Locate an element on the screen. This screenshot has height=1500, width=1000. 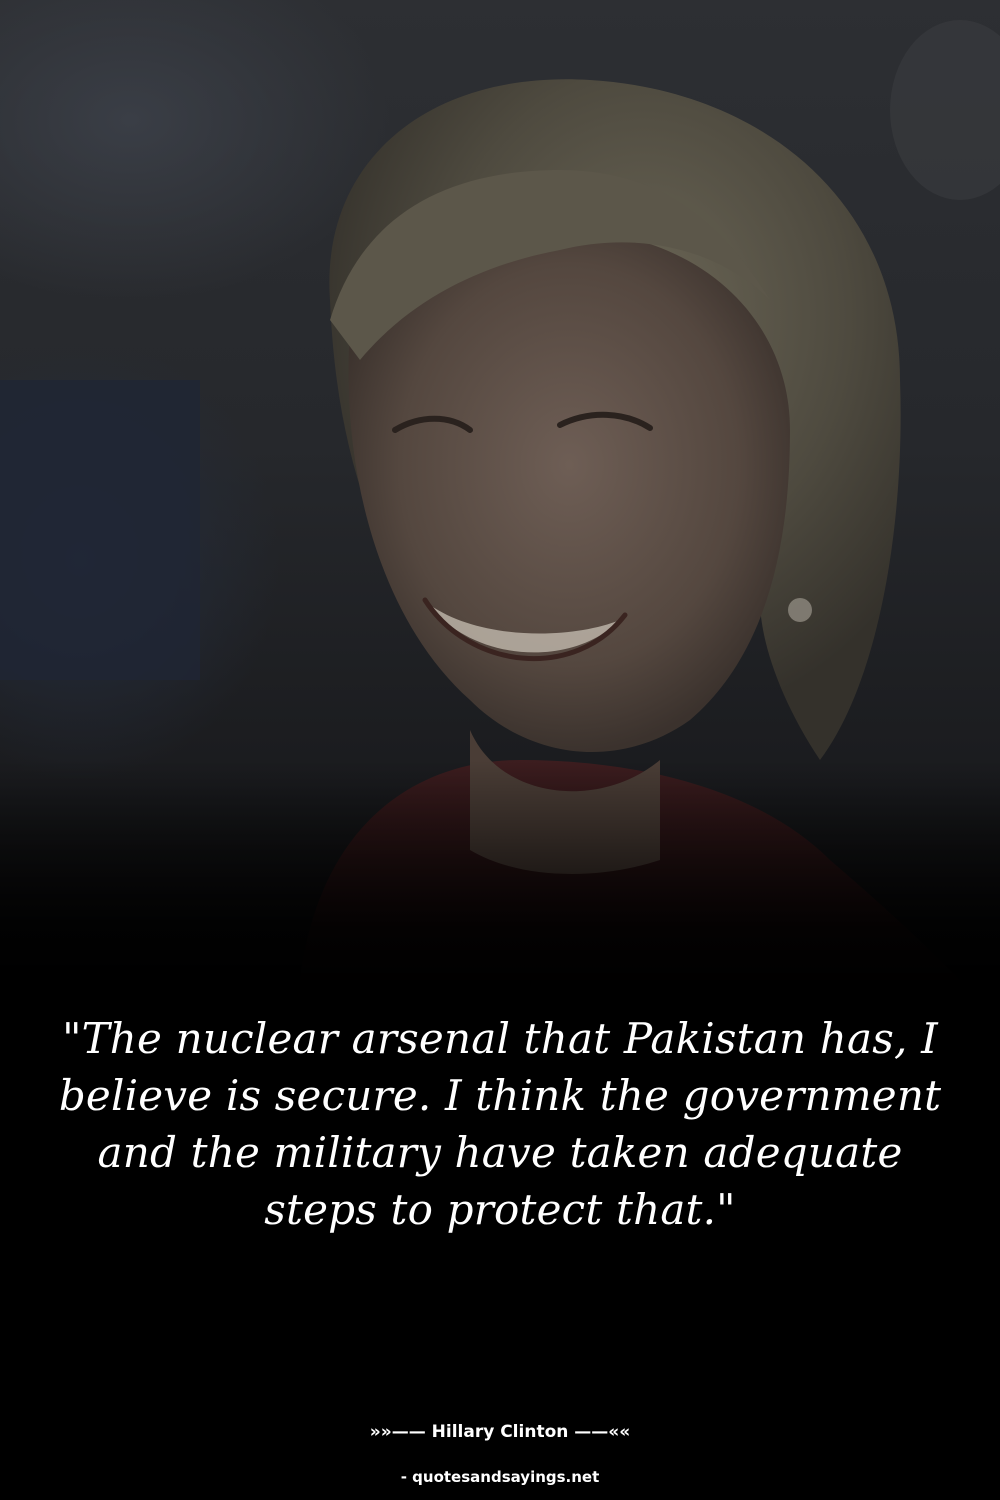
author-prefix-ornament: »»—— is located at coordinates (397, 1432).